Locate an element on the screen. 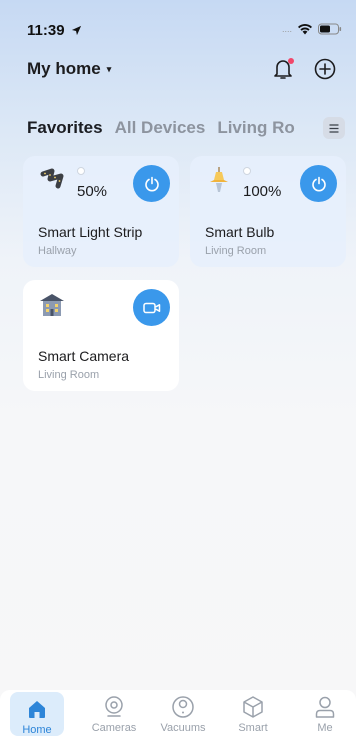 This screenshot has width=356, height=749. device-name: Smart Light Strip is located at coordinates (90, 232).